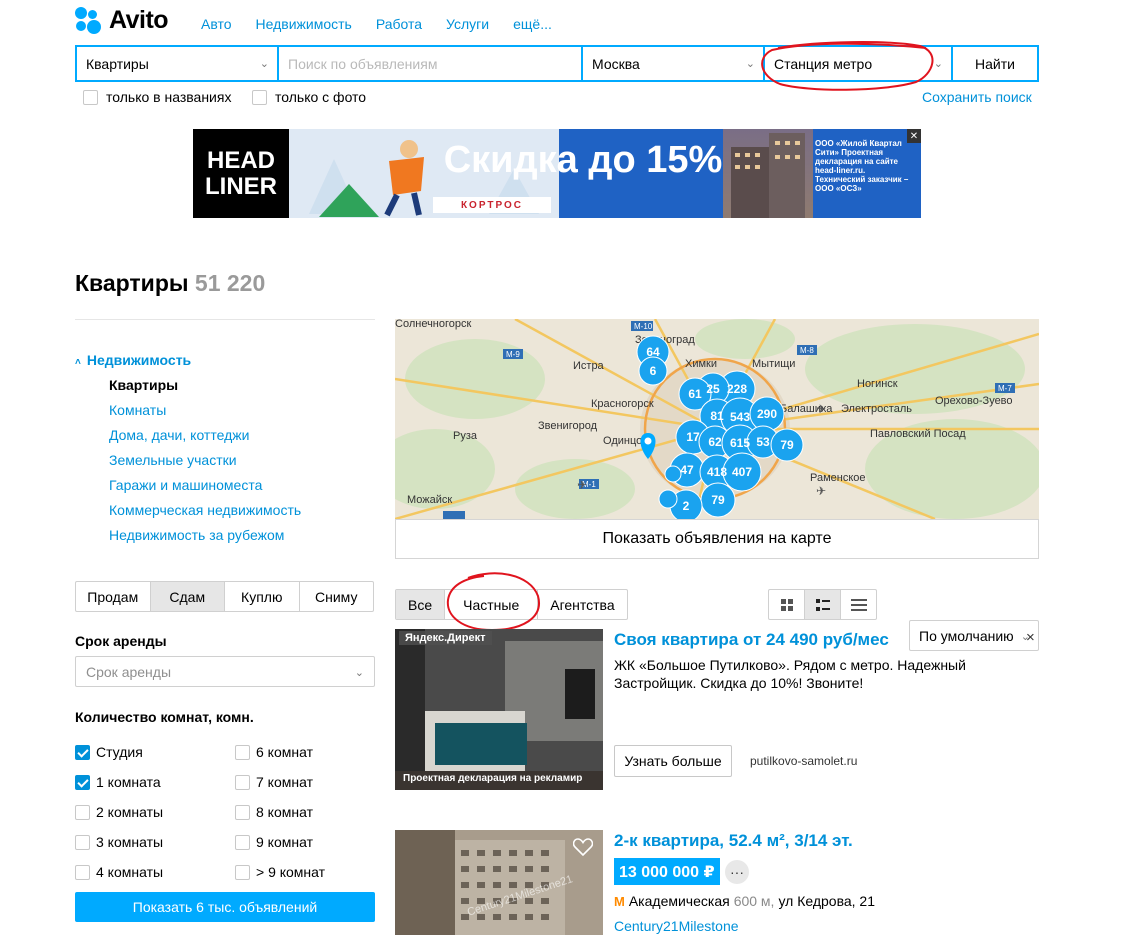 The width and height of the screenshot is (1145, 935). I want to click on ad-learn-more-button: Узнать больше, so click(673, 761).